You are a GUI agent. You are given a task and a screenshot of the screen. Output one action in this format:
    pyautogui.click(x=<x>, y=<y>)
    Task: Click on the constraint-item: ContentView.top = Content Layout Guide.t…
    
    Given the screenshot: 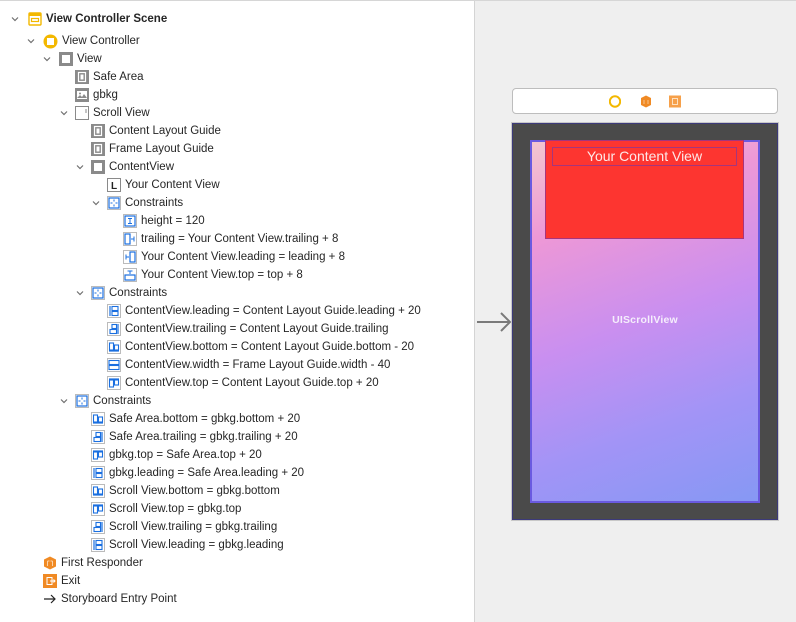 What is the action you would take?
    pyautogui.click(x=243, y=383)
    